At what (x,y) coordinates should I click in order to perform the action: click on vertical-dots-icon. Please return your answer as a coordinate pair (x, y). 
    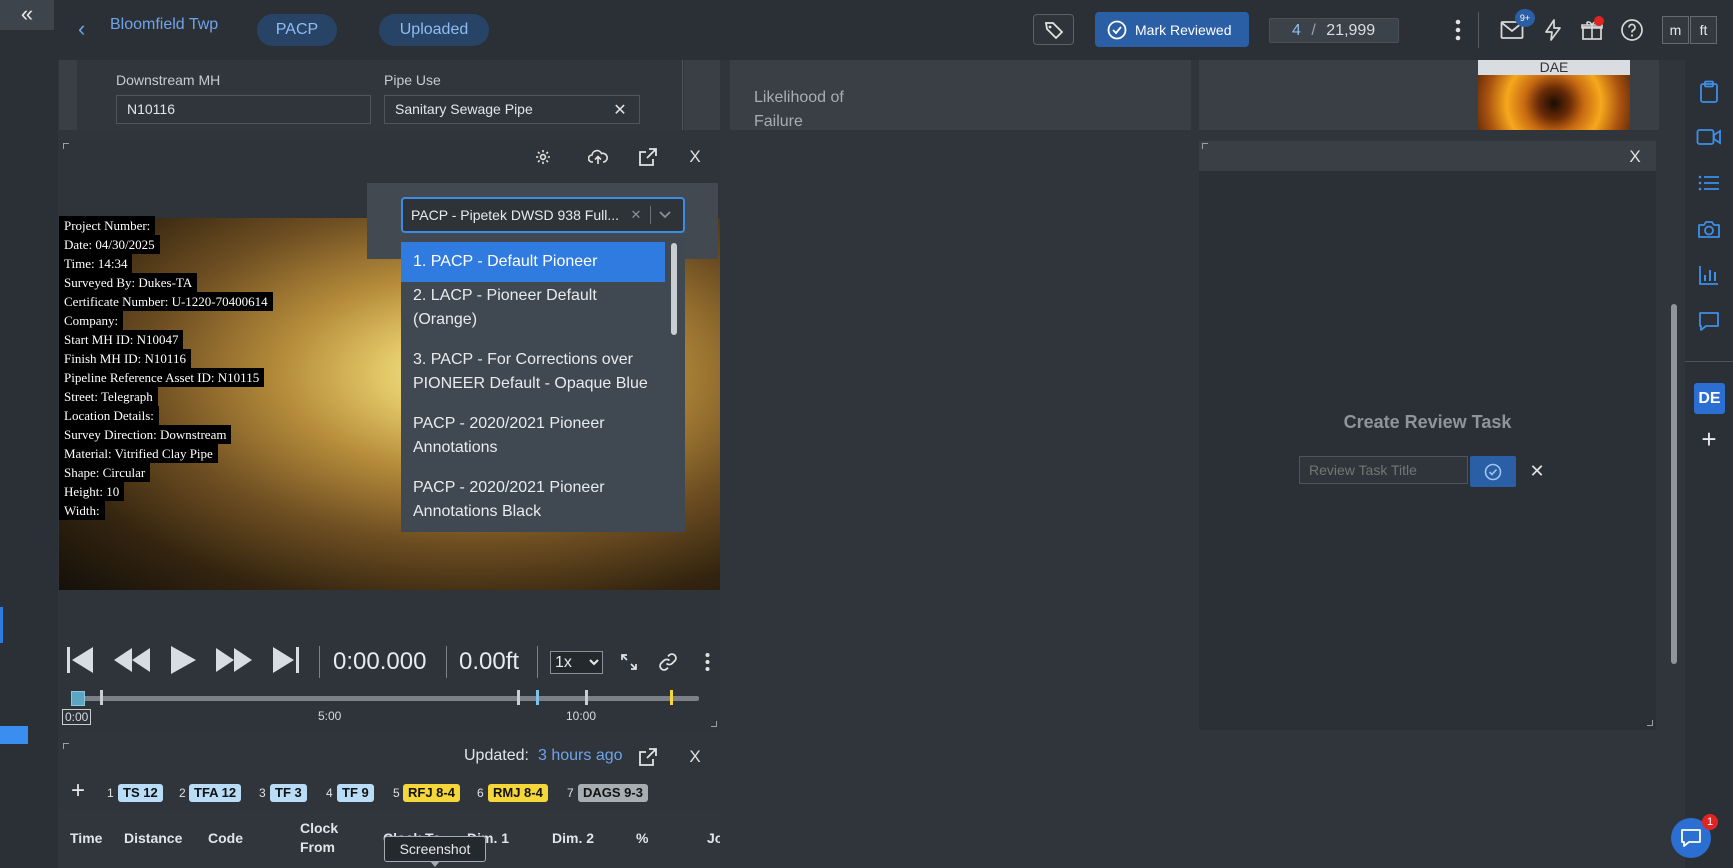
    Looking at the image, I should click on (1458, 30).